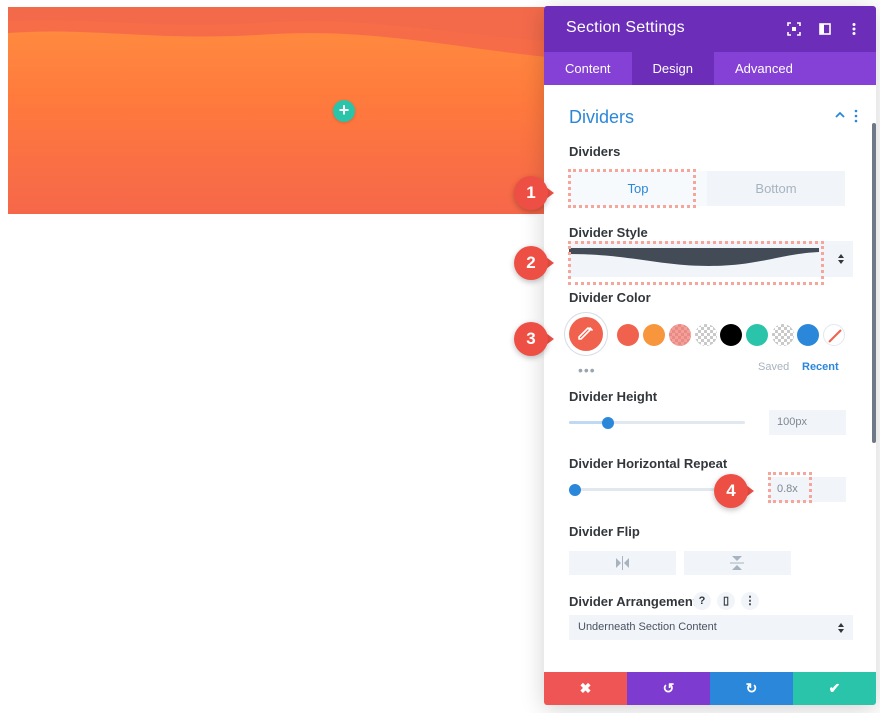 The image size is (880, 713). I want to click on callout-1: 1, so click(531, 193).